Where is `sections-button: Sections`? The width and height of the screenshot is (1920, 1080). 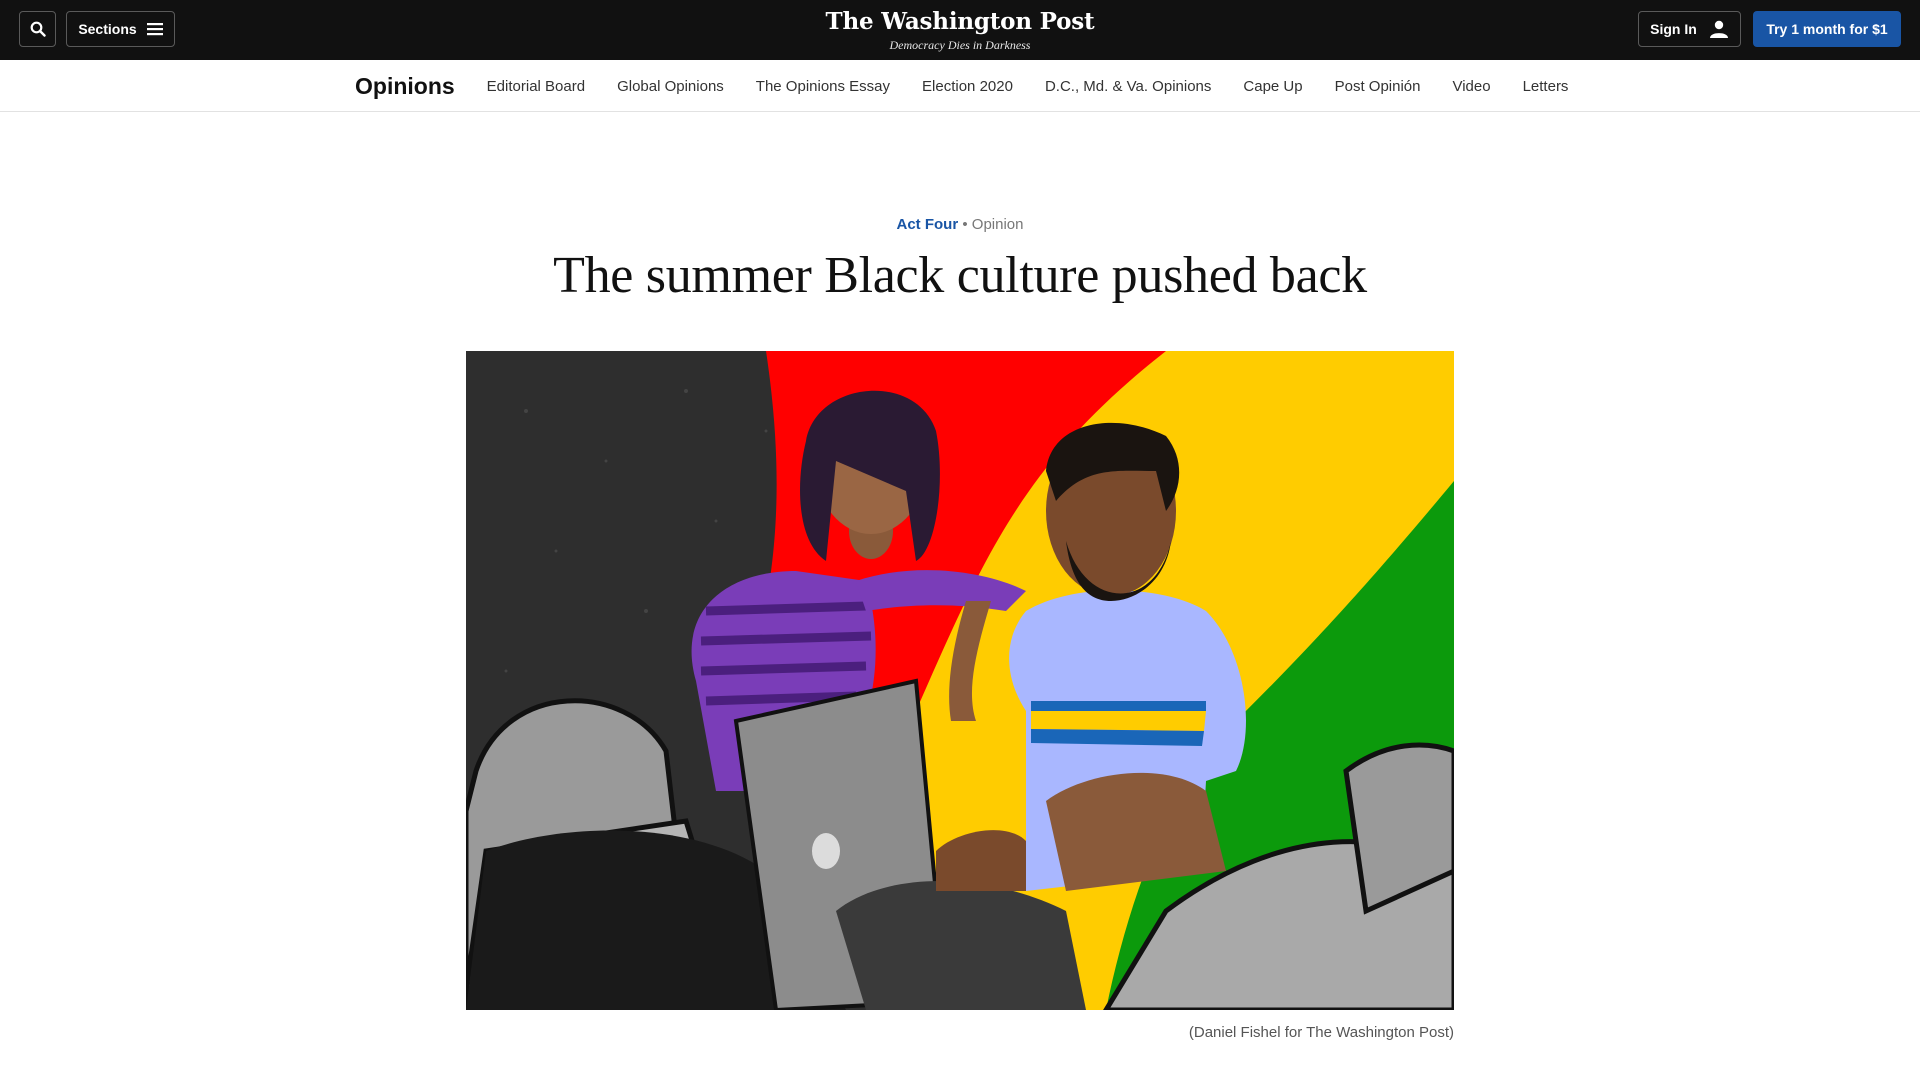
sections-button: Sections is located at coordinates (120, 29).